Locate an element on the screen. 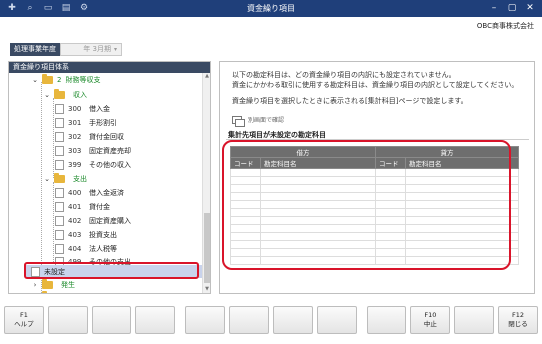  tree-item-401: 401 貸付金 is located at coordinates (82, 207).